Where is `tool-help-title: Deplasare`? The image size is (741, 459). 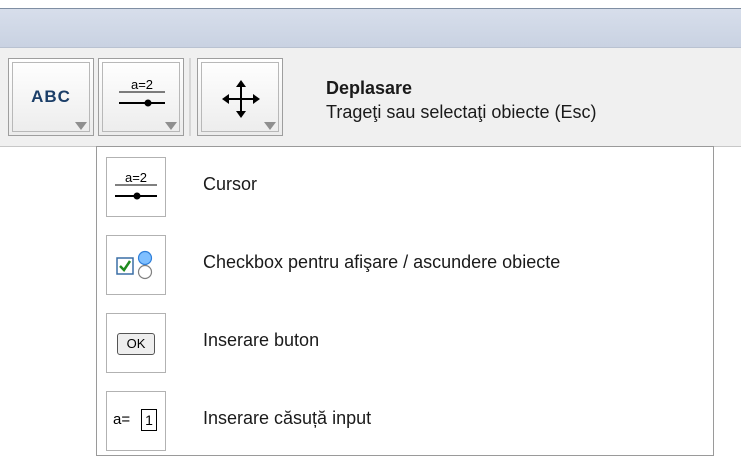 tool-help-title: Deplasare is located at coordinates (369, 88).